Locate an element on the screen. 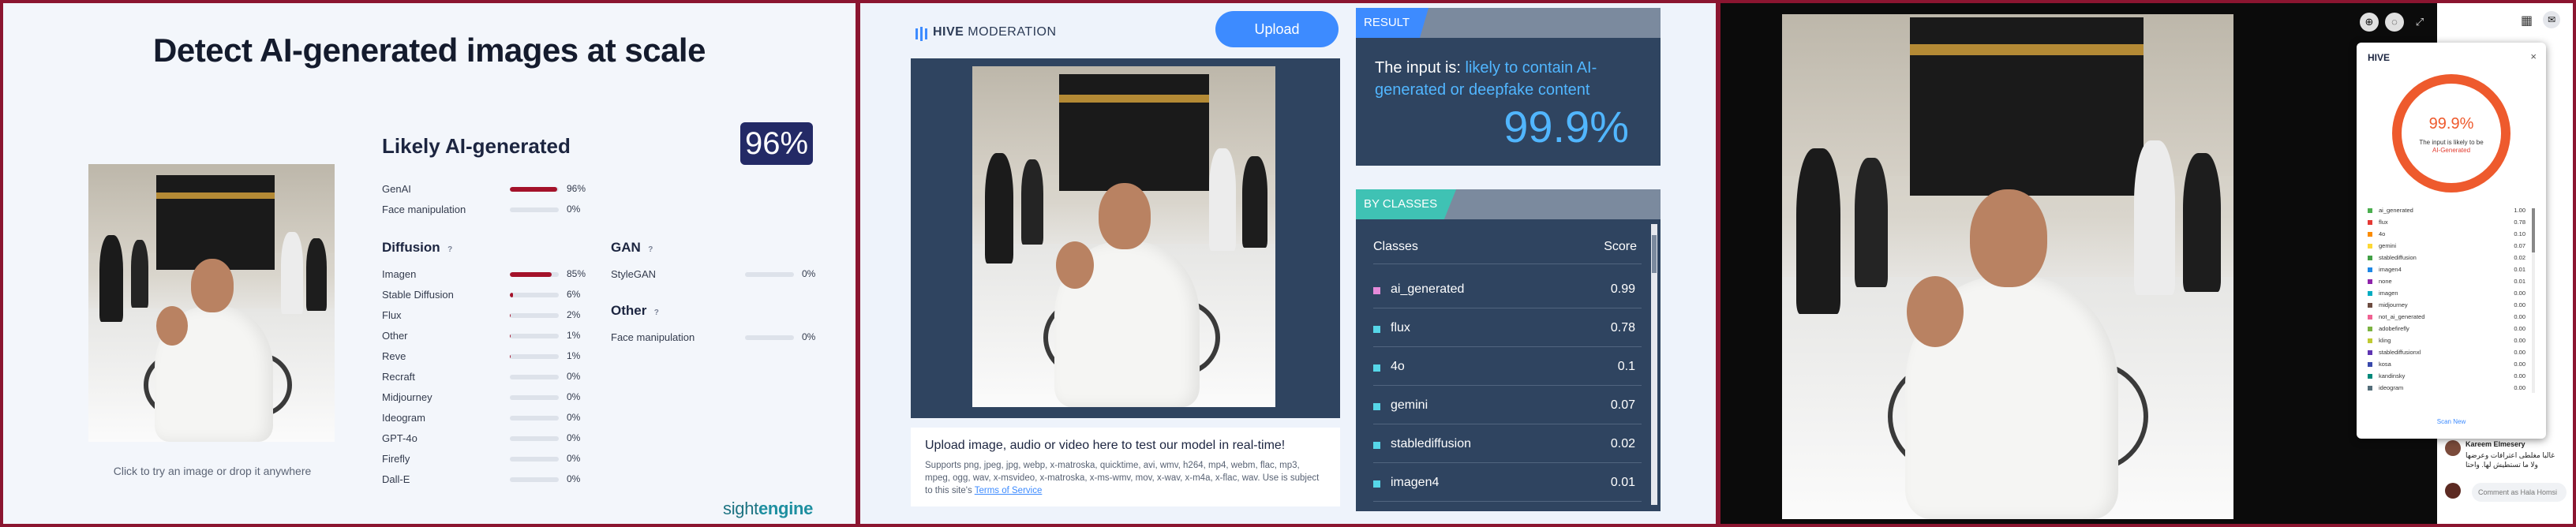 This screenshot has height=527, width=2576. score-value: 85% is located at coordinates (576, 273).